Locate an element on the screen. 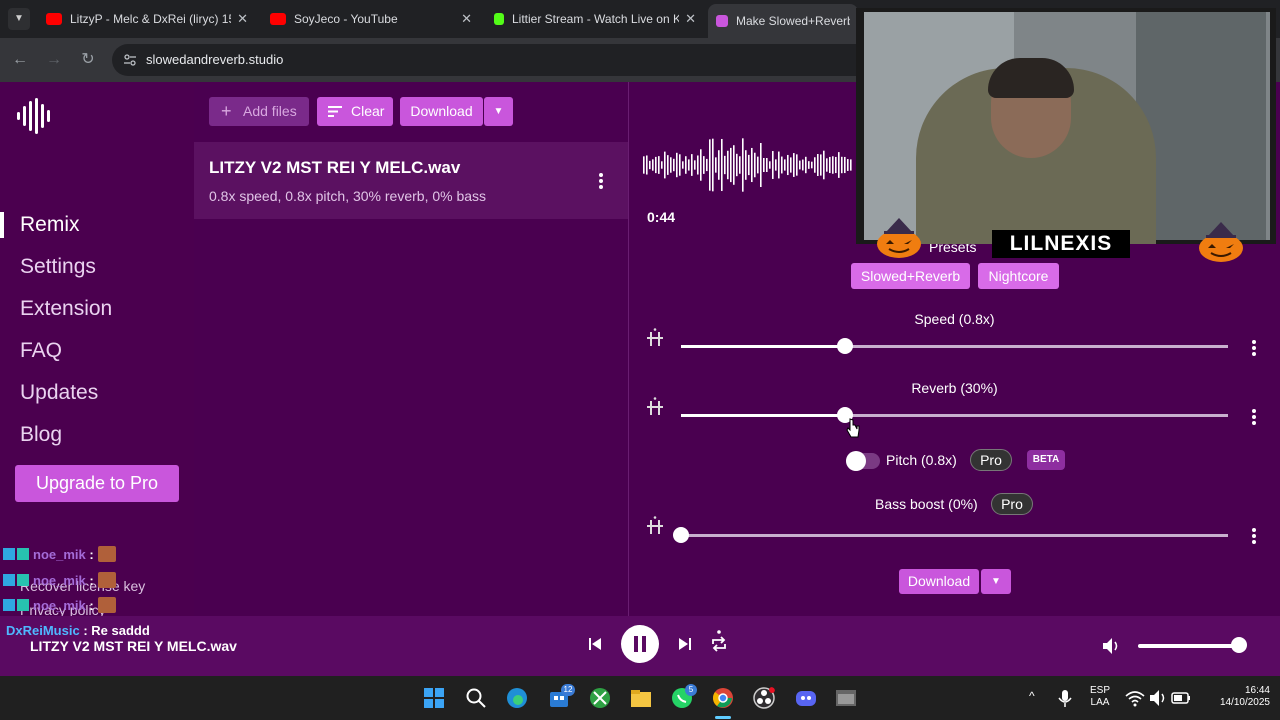 The width and height of the screenshot is (1280, 720). wifi-icon is located at coordinates (1135, 698).